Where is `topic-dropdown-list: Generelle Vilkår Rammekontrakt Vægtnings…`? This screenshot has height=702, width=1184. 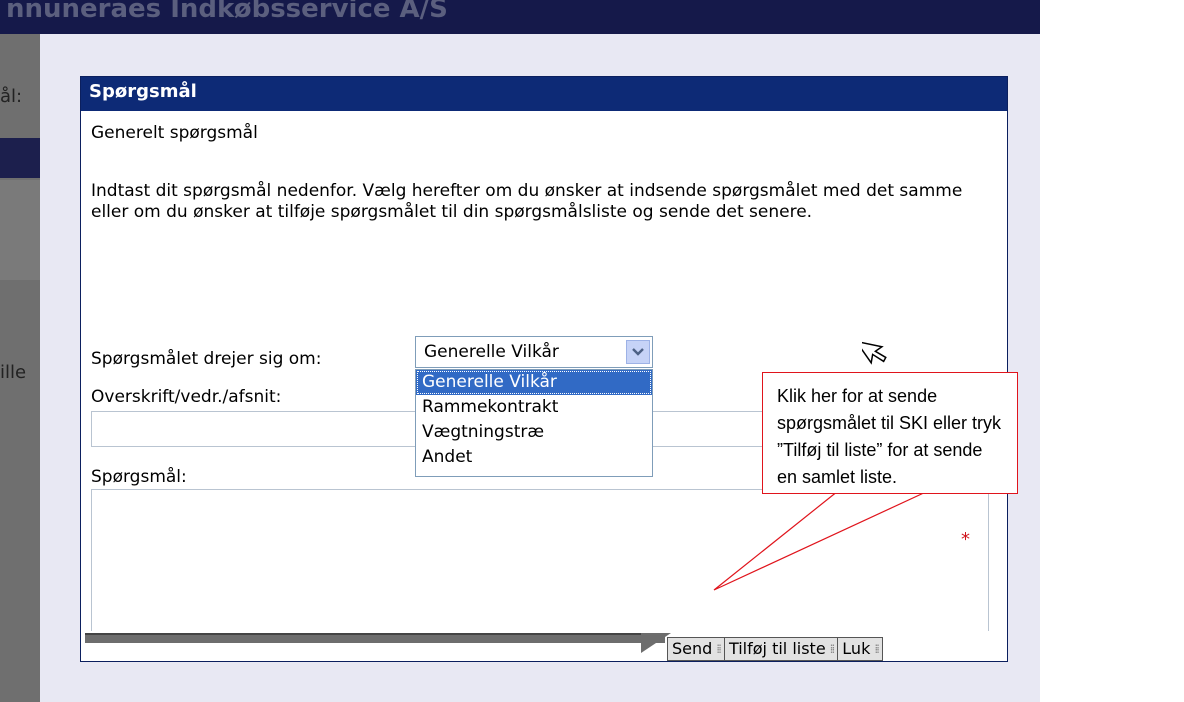 topic-dropdown-list: Generelle Vilkår Rammekontrakt Vægtnings… is located at coordinates (534, 423).